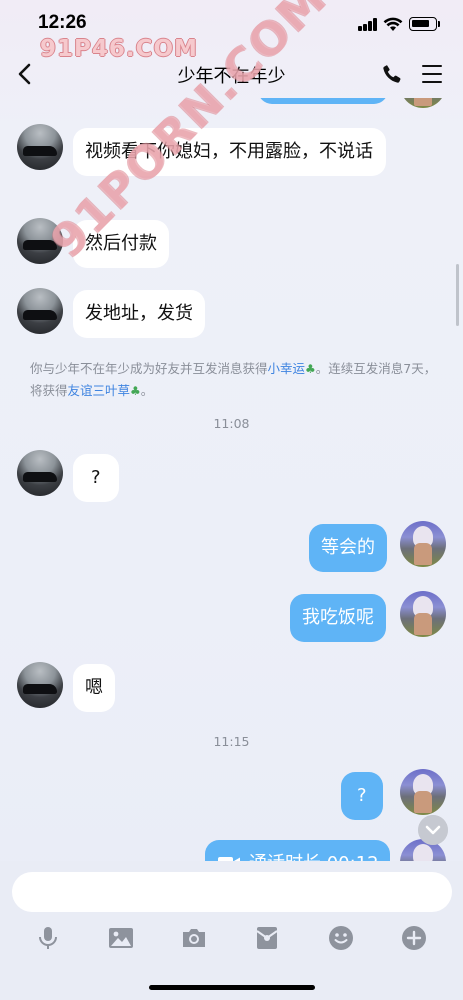 Image resolution: width=463 pixels, height=1000 pixels. Describe the element at coordinates (314, 857) in the screenshot. I see `call-duration-text: 通话时长 00:12` at that location.